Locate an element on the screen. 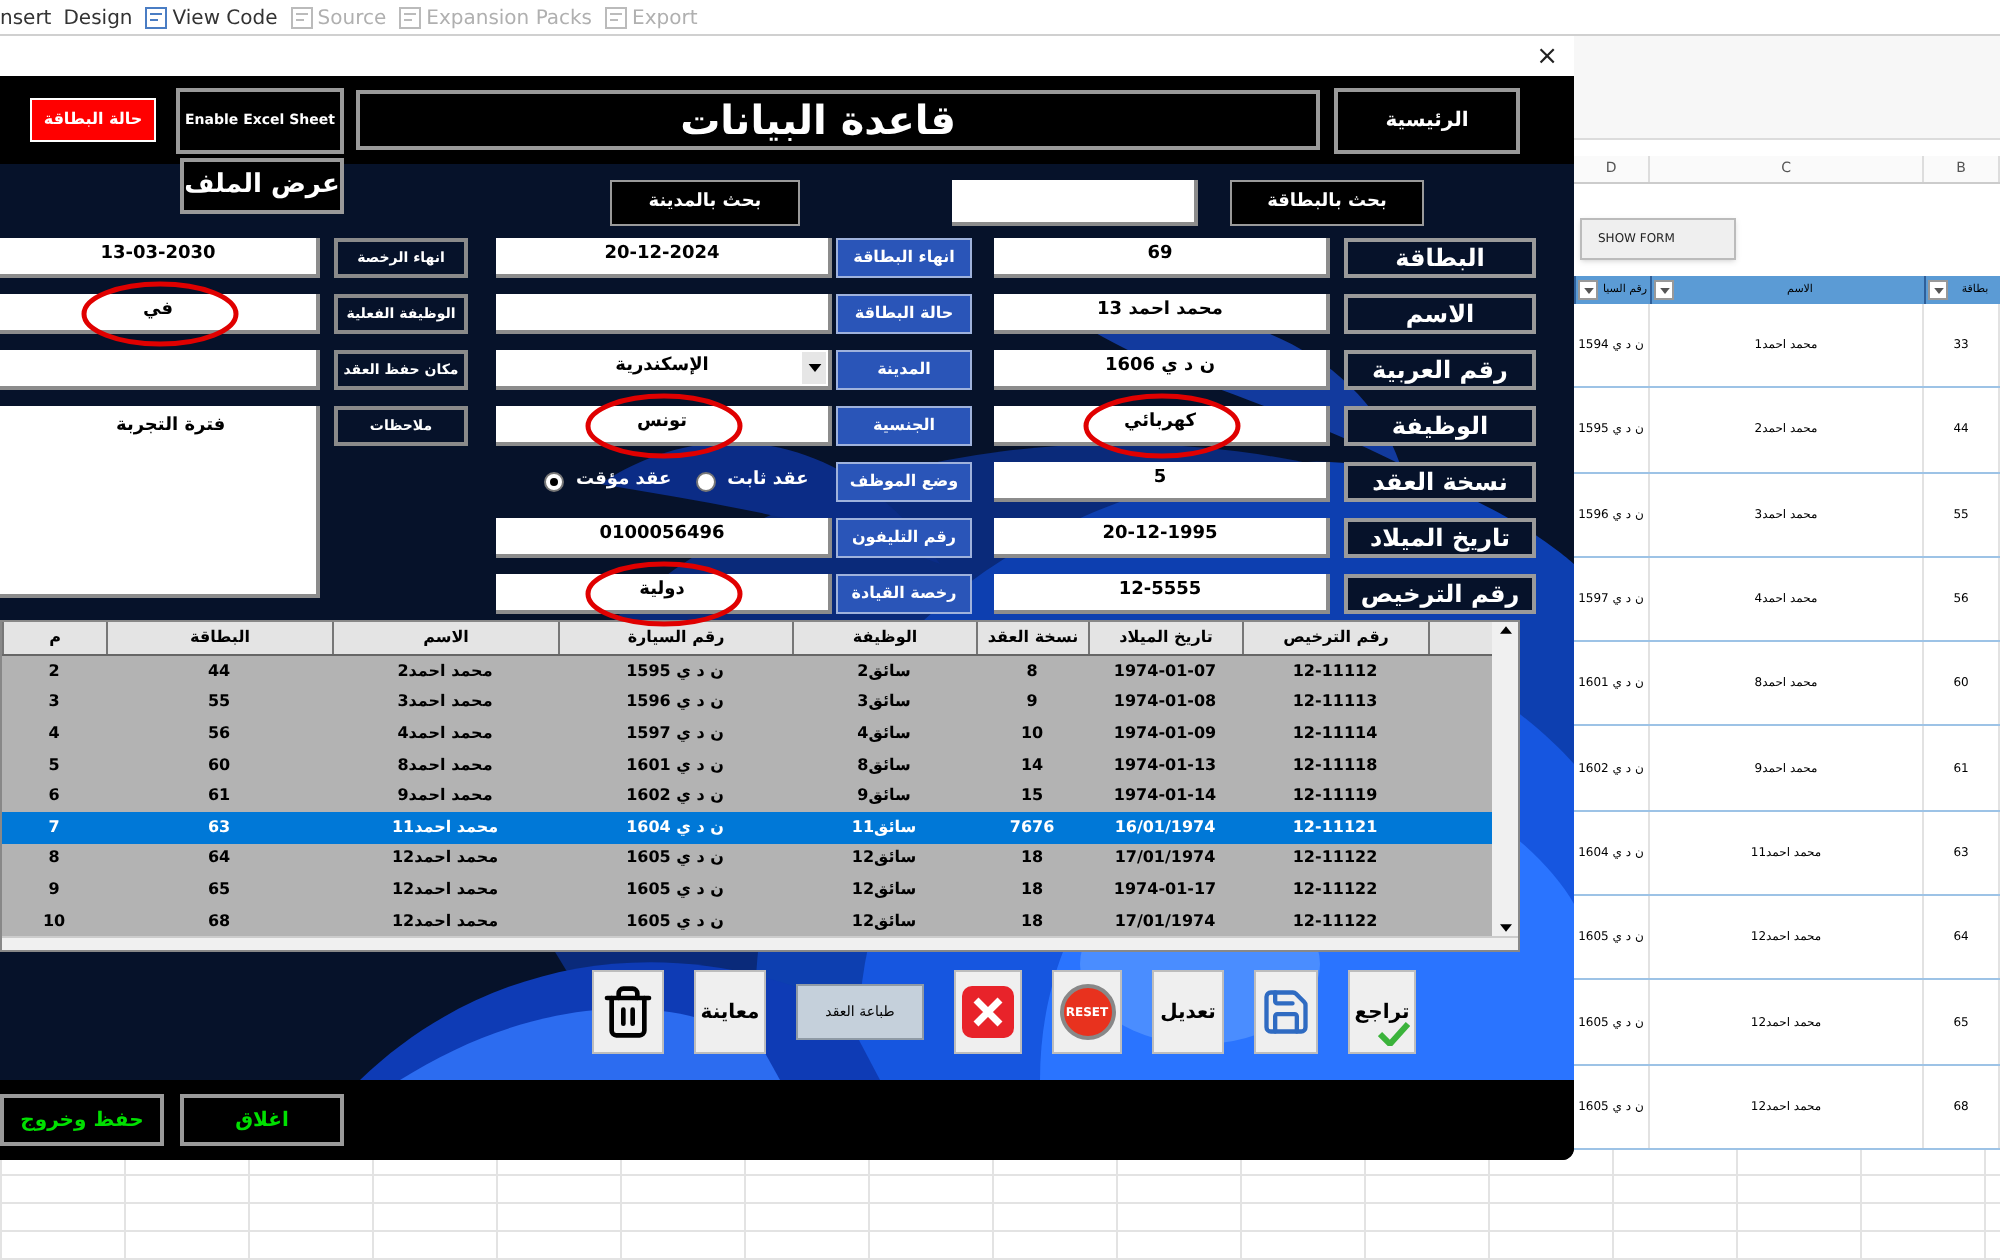 The height and width of the screenshot is (1260, 2000). field-label: رقم التليفون is located at coordinates (904, 538).